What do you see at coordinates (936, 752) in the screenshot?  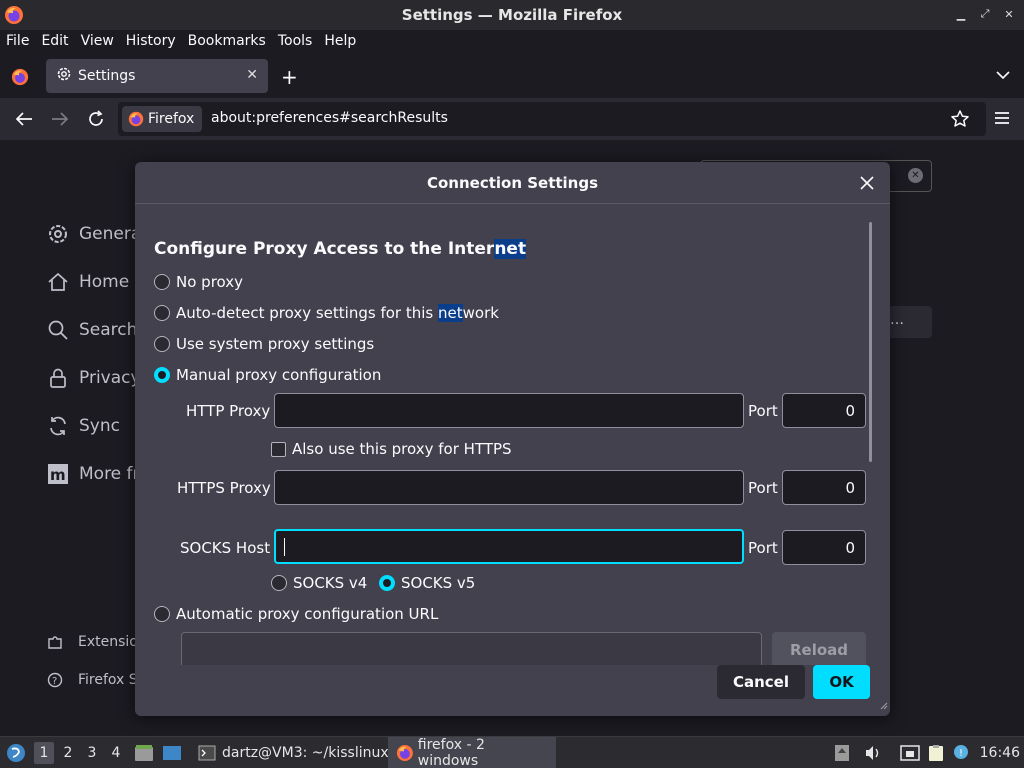 I see `clipboard-icon` at bounding box center [936, 752].